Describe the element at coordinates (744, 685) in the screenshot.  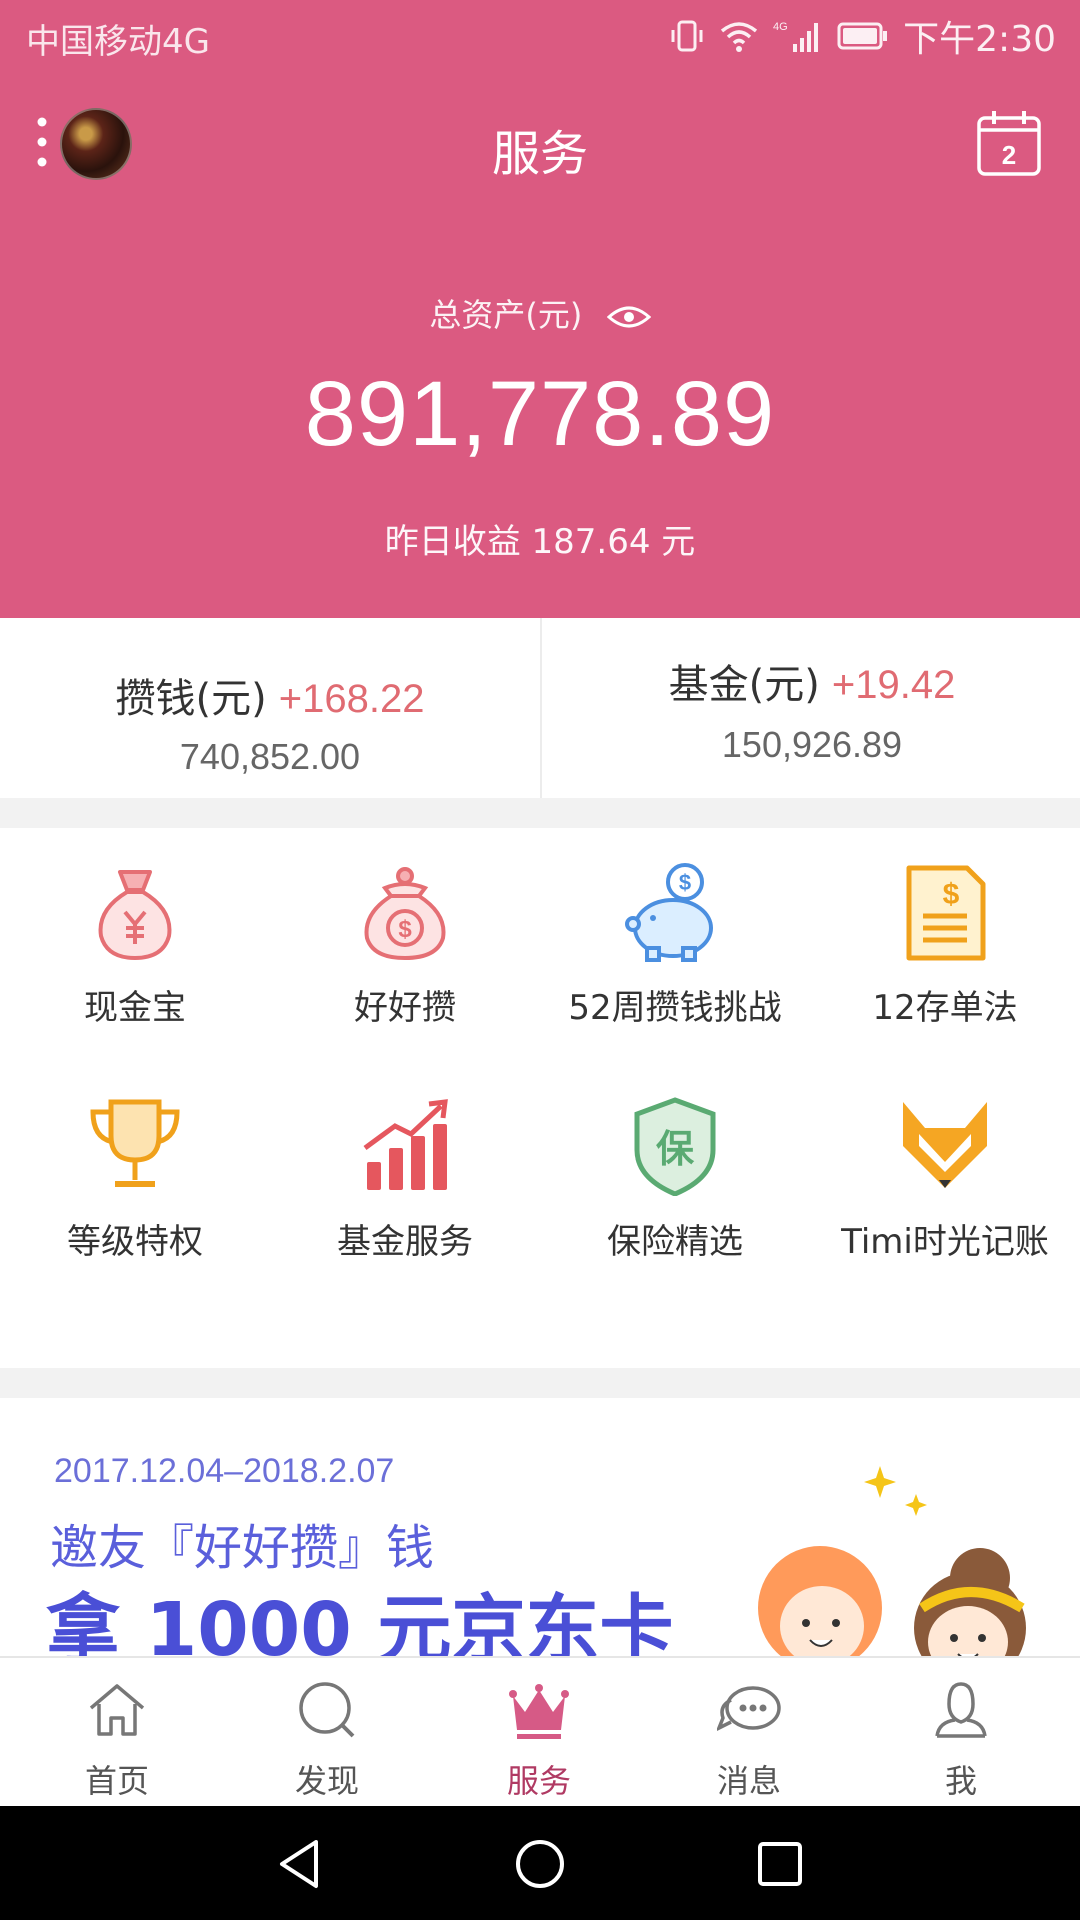
I see `account-fund-title: 基金(元)` at that location.